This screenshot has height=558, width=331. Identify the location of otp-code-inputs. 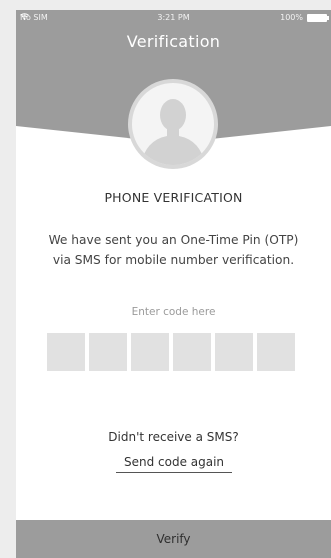
(171, 352).